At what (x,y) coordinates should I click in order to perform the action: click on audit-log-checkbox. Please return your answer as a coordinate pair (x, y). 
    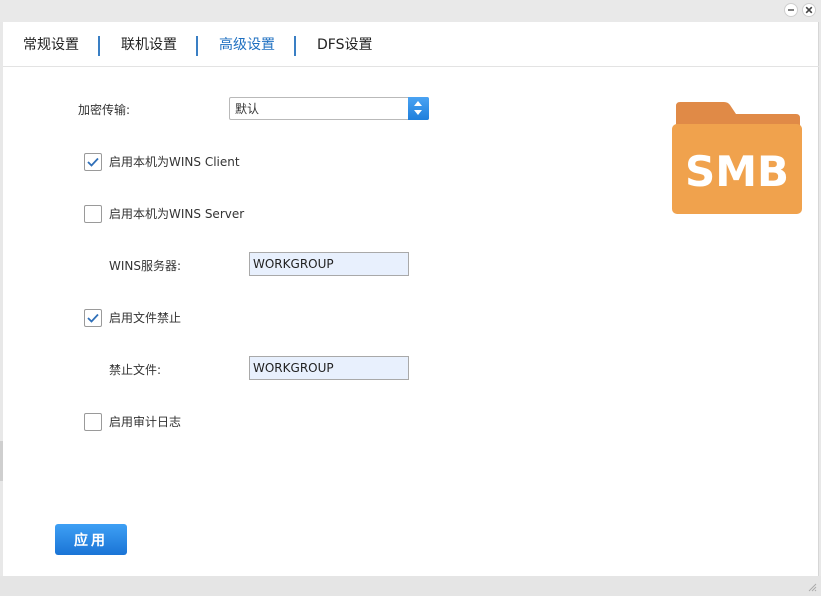
    Looking at the image, I should click on (93, 422).